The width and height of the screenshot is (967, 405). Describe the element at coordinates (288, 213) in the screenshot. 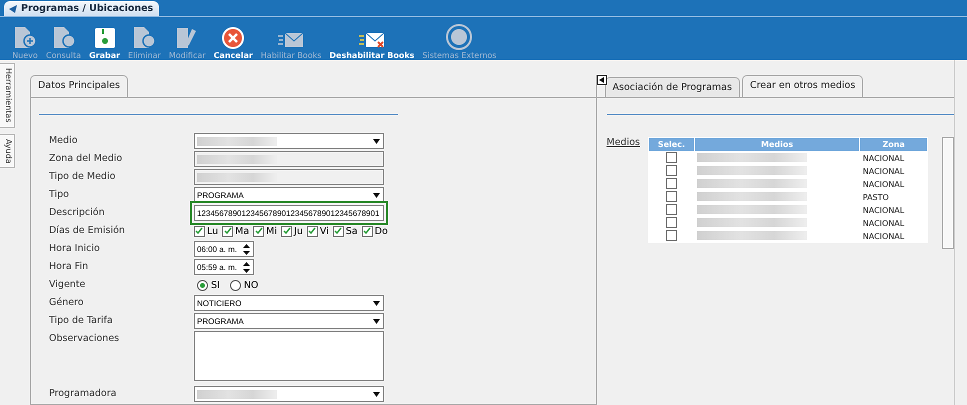

I see `field-value: 12345678901234567890123456789012345678901` at that location.